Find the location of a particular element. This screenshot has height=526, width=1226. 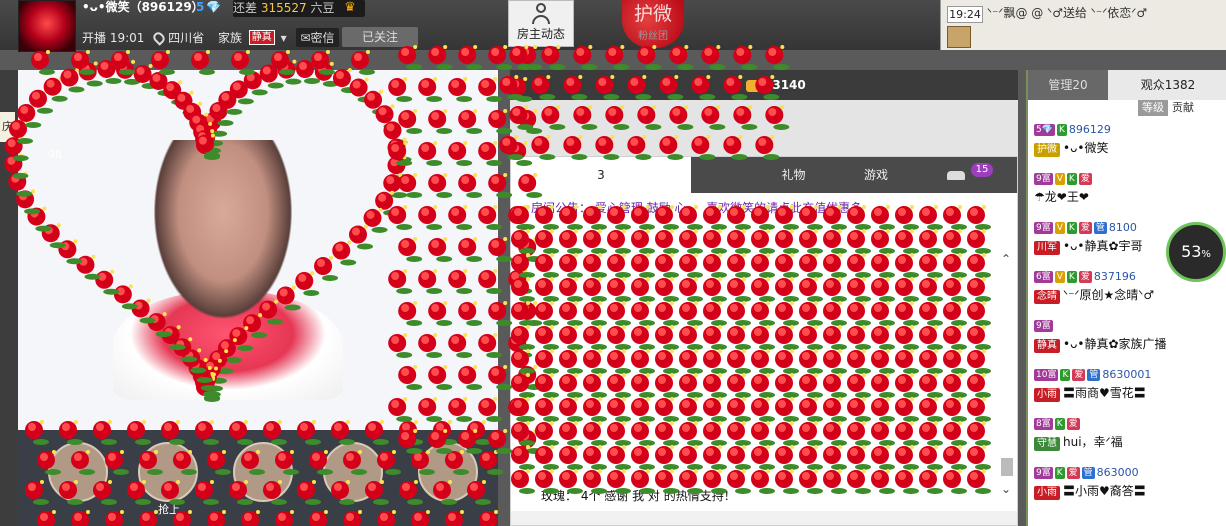

audience-item: 10富 K 爱管 8630001 小雨 〓雨商♥雪花〓 is located at coordinates (1127, 391).